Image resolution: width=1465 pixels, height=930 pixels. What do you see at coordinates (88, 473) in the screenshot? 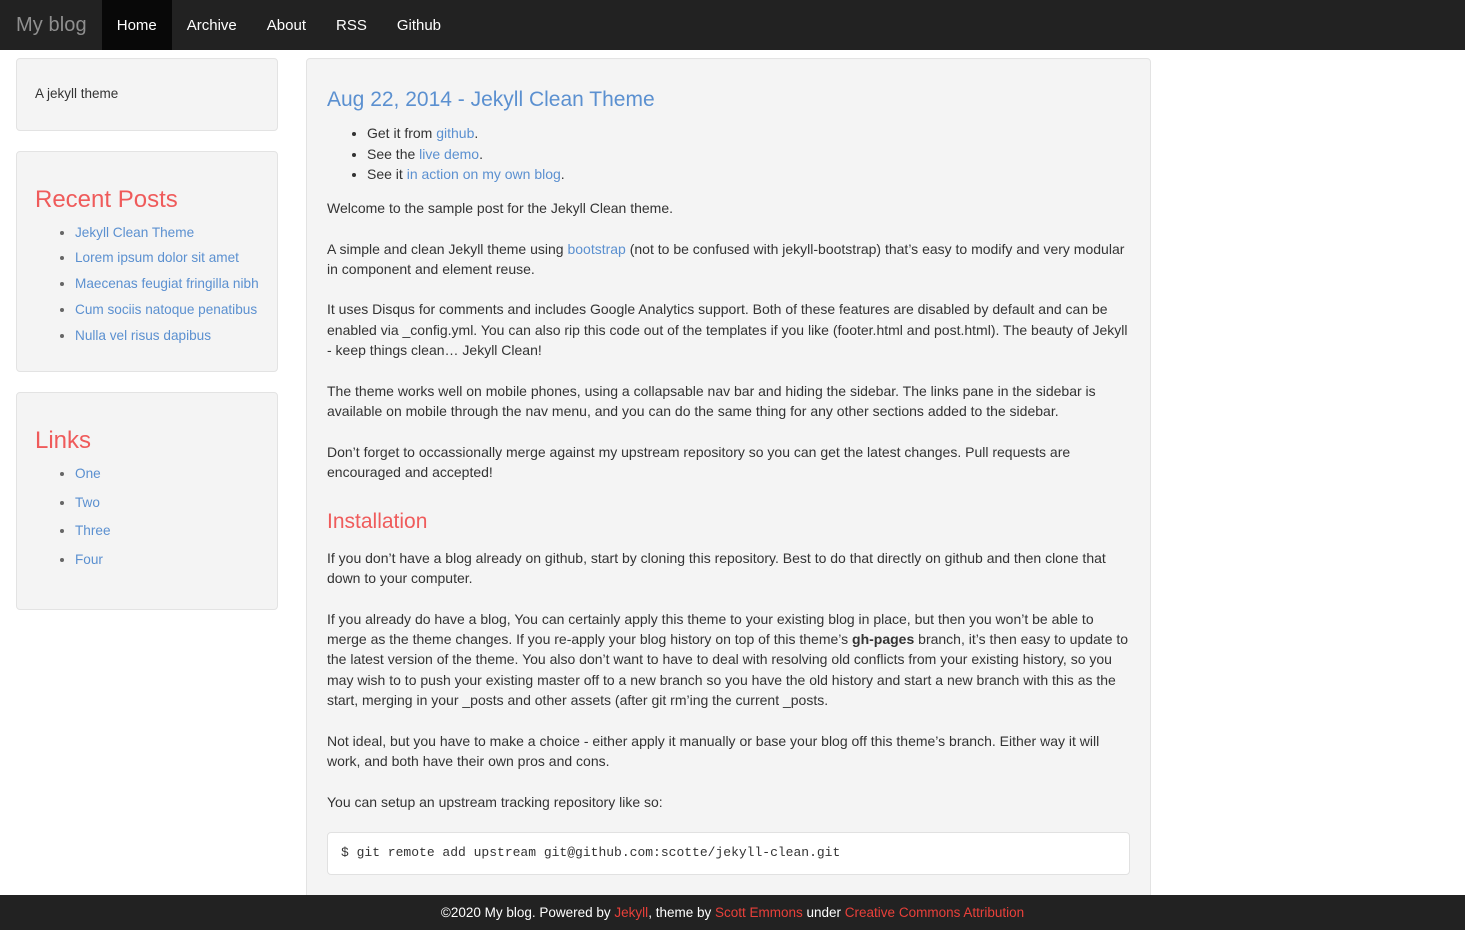
I see `sidebar-link-one: One` at bounding box center [88, 473].